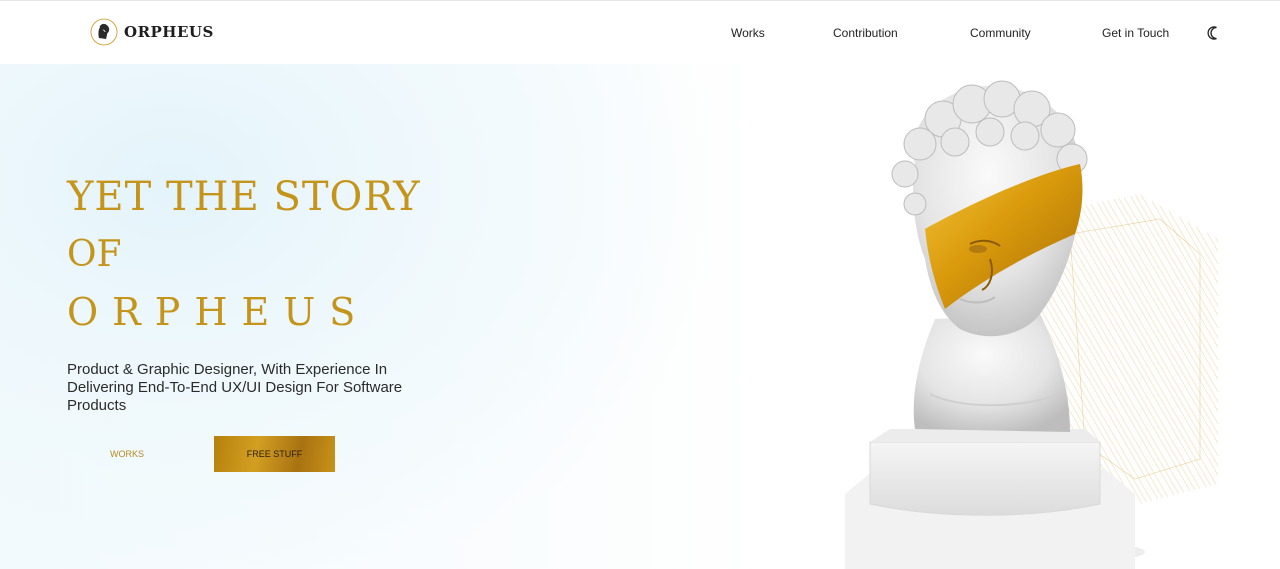 This screenshot has height=569, width=1280. Describe the element at coordinates (94, 254) in the screenshot. I see `hero-headline-line2: OF` at that location.